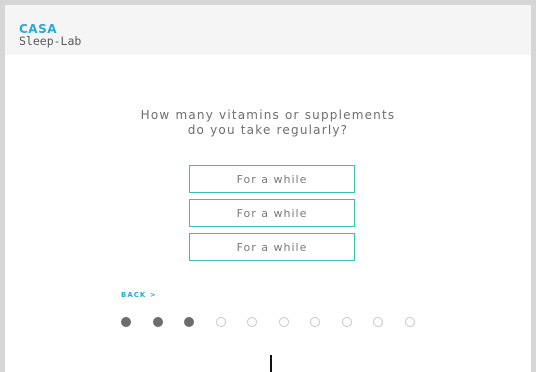  Describe the element at coordinates (272, 179) in the screenshot. I see `answer-option-1: For a while` at that location.